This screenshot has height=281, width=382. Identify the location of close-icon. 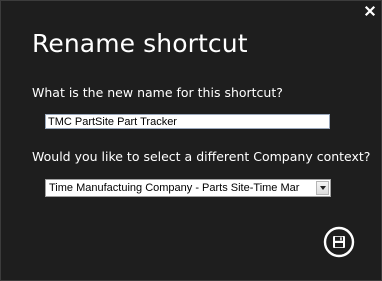
(370, 11).